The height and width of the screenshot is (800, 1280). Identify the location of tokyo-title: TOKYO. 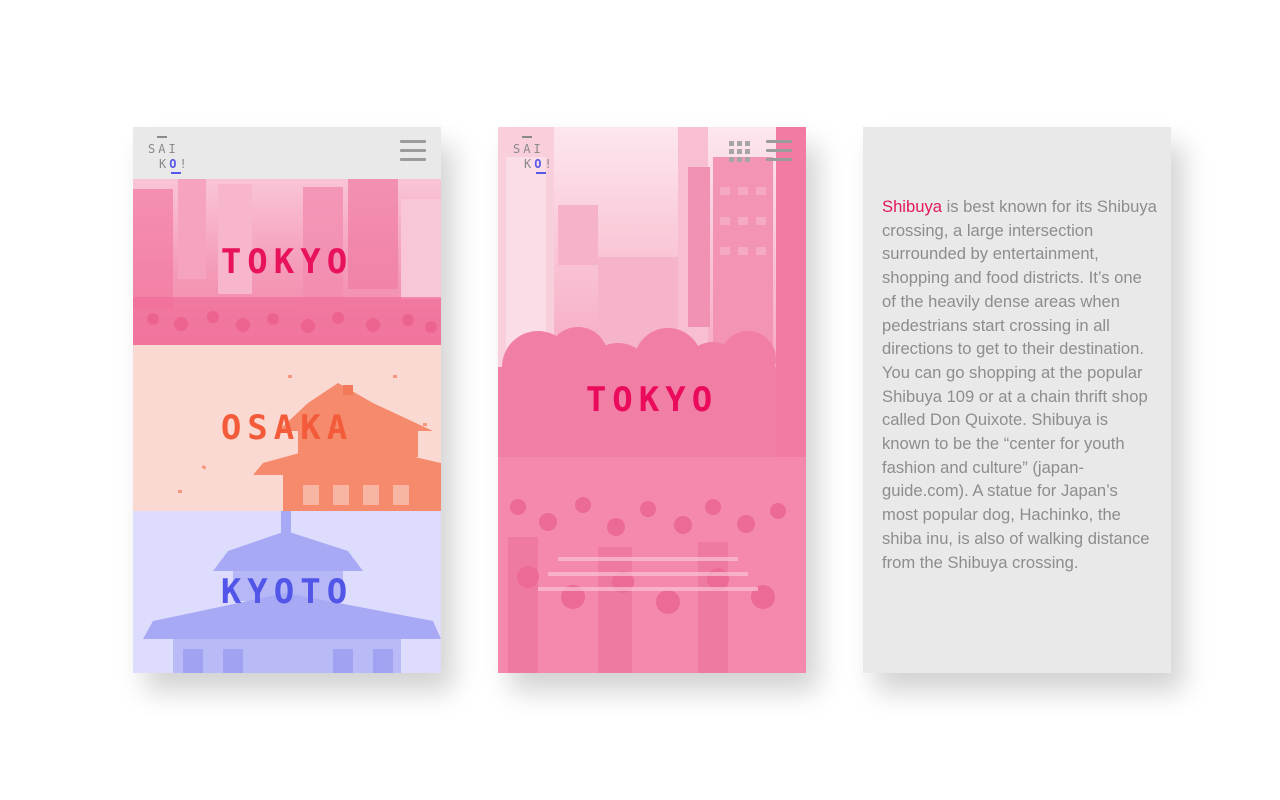
(652, 400).